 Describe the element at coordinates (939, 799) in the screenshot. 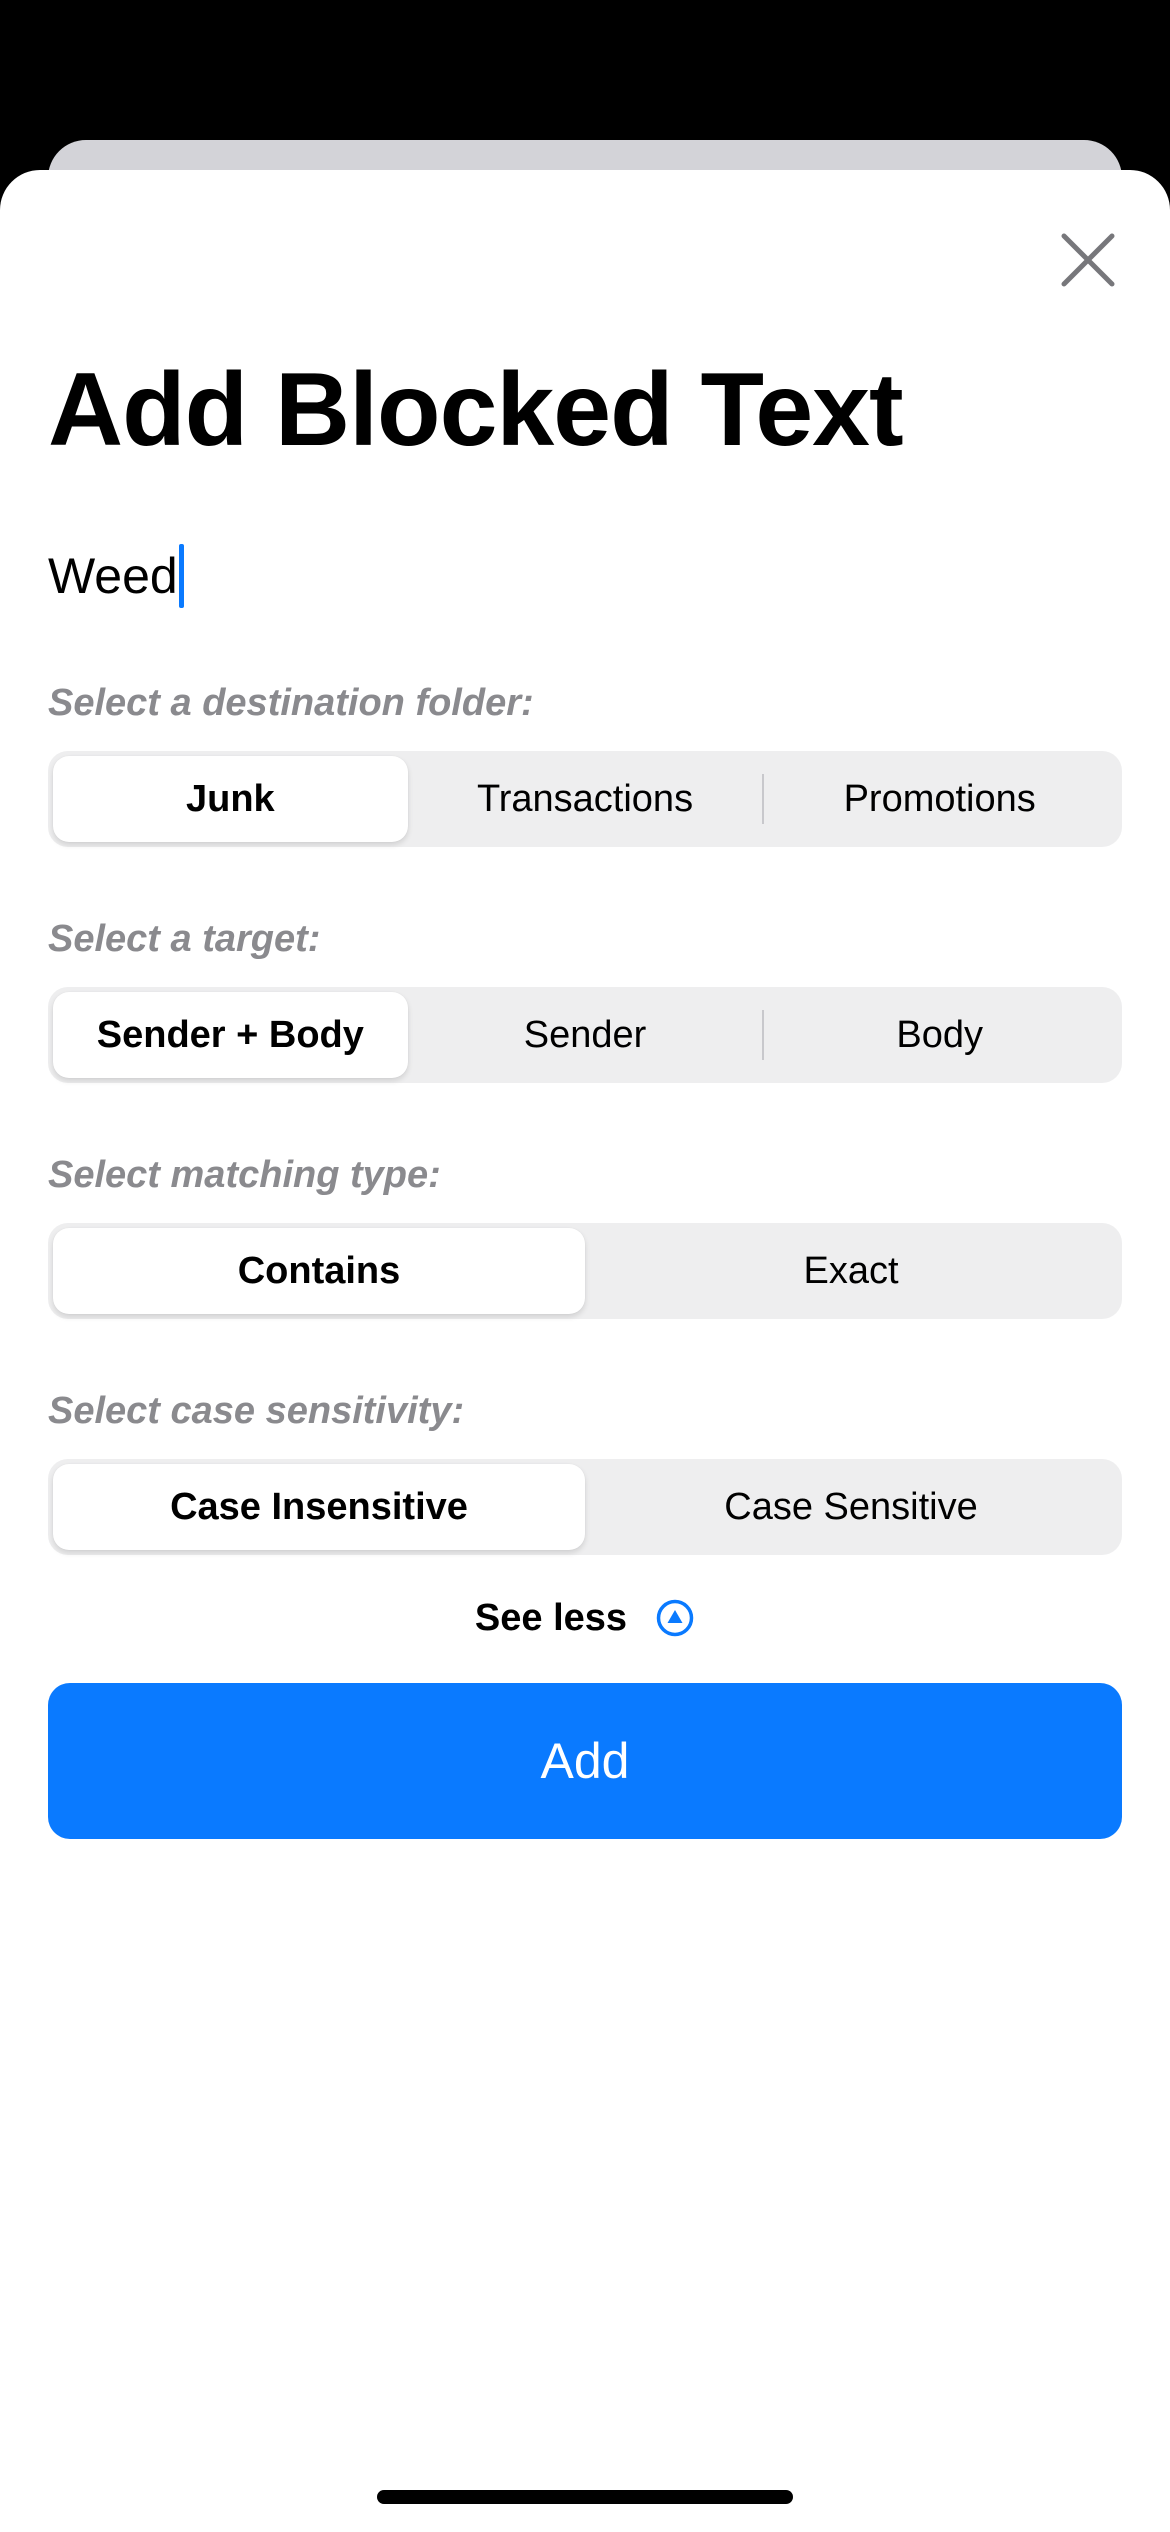

I see `segment-promotions: Promotions` at that location.